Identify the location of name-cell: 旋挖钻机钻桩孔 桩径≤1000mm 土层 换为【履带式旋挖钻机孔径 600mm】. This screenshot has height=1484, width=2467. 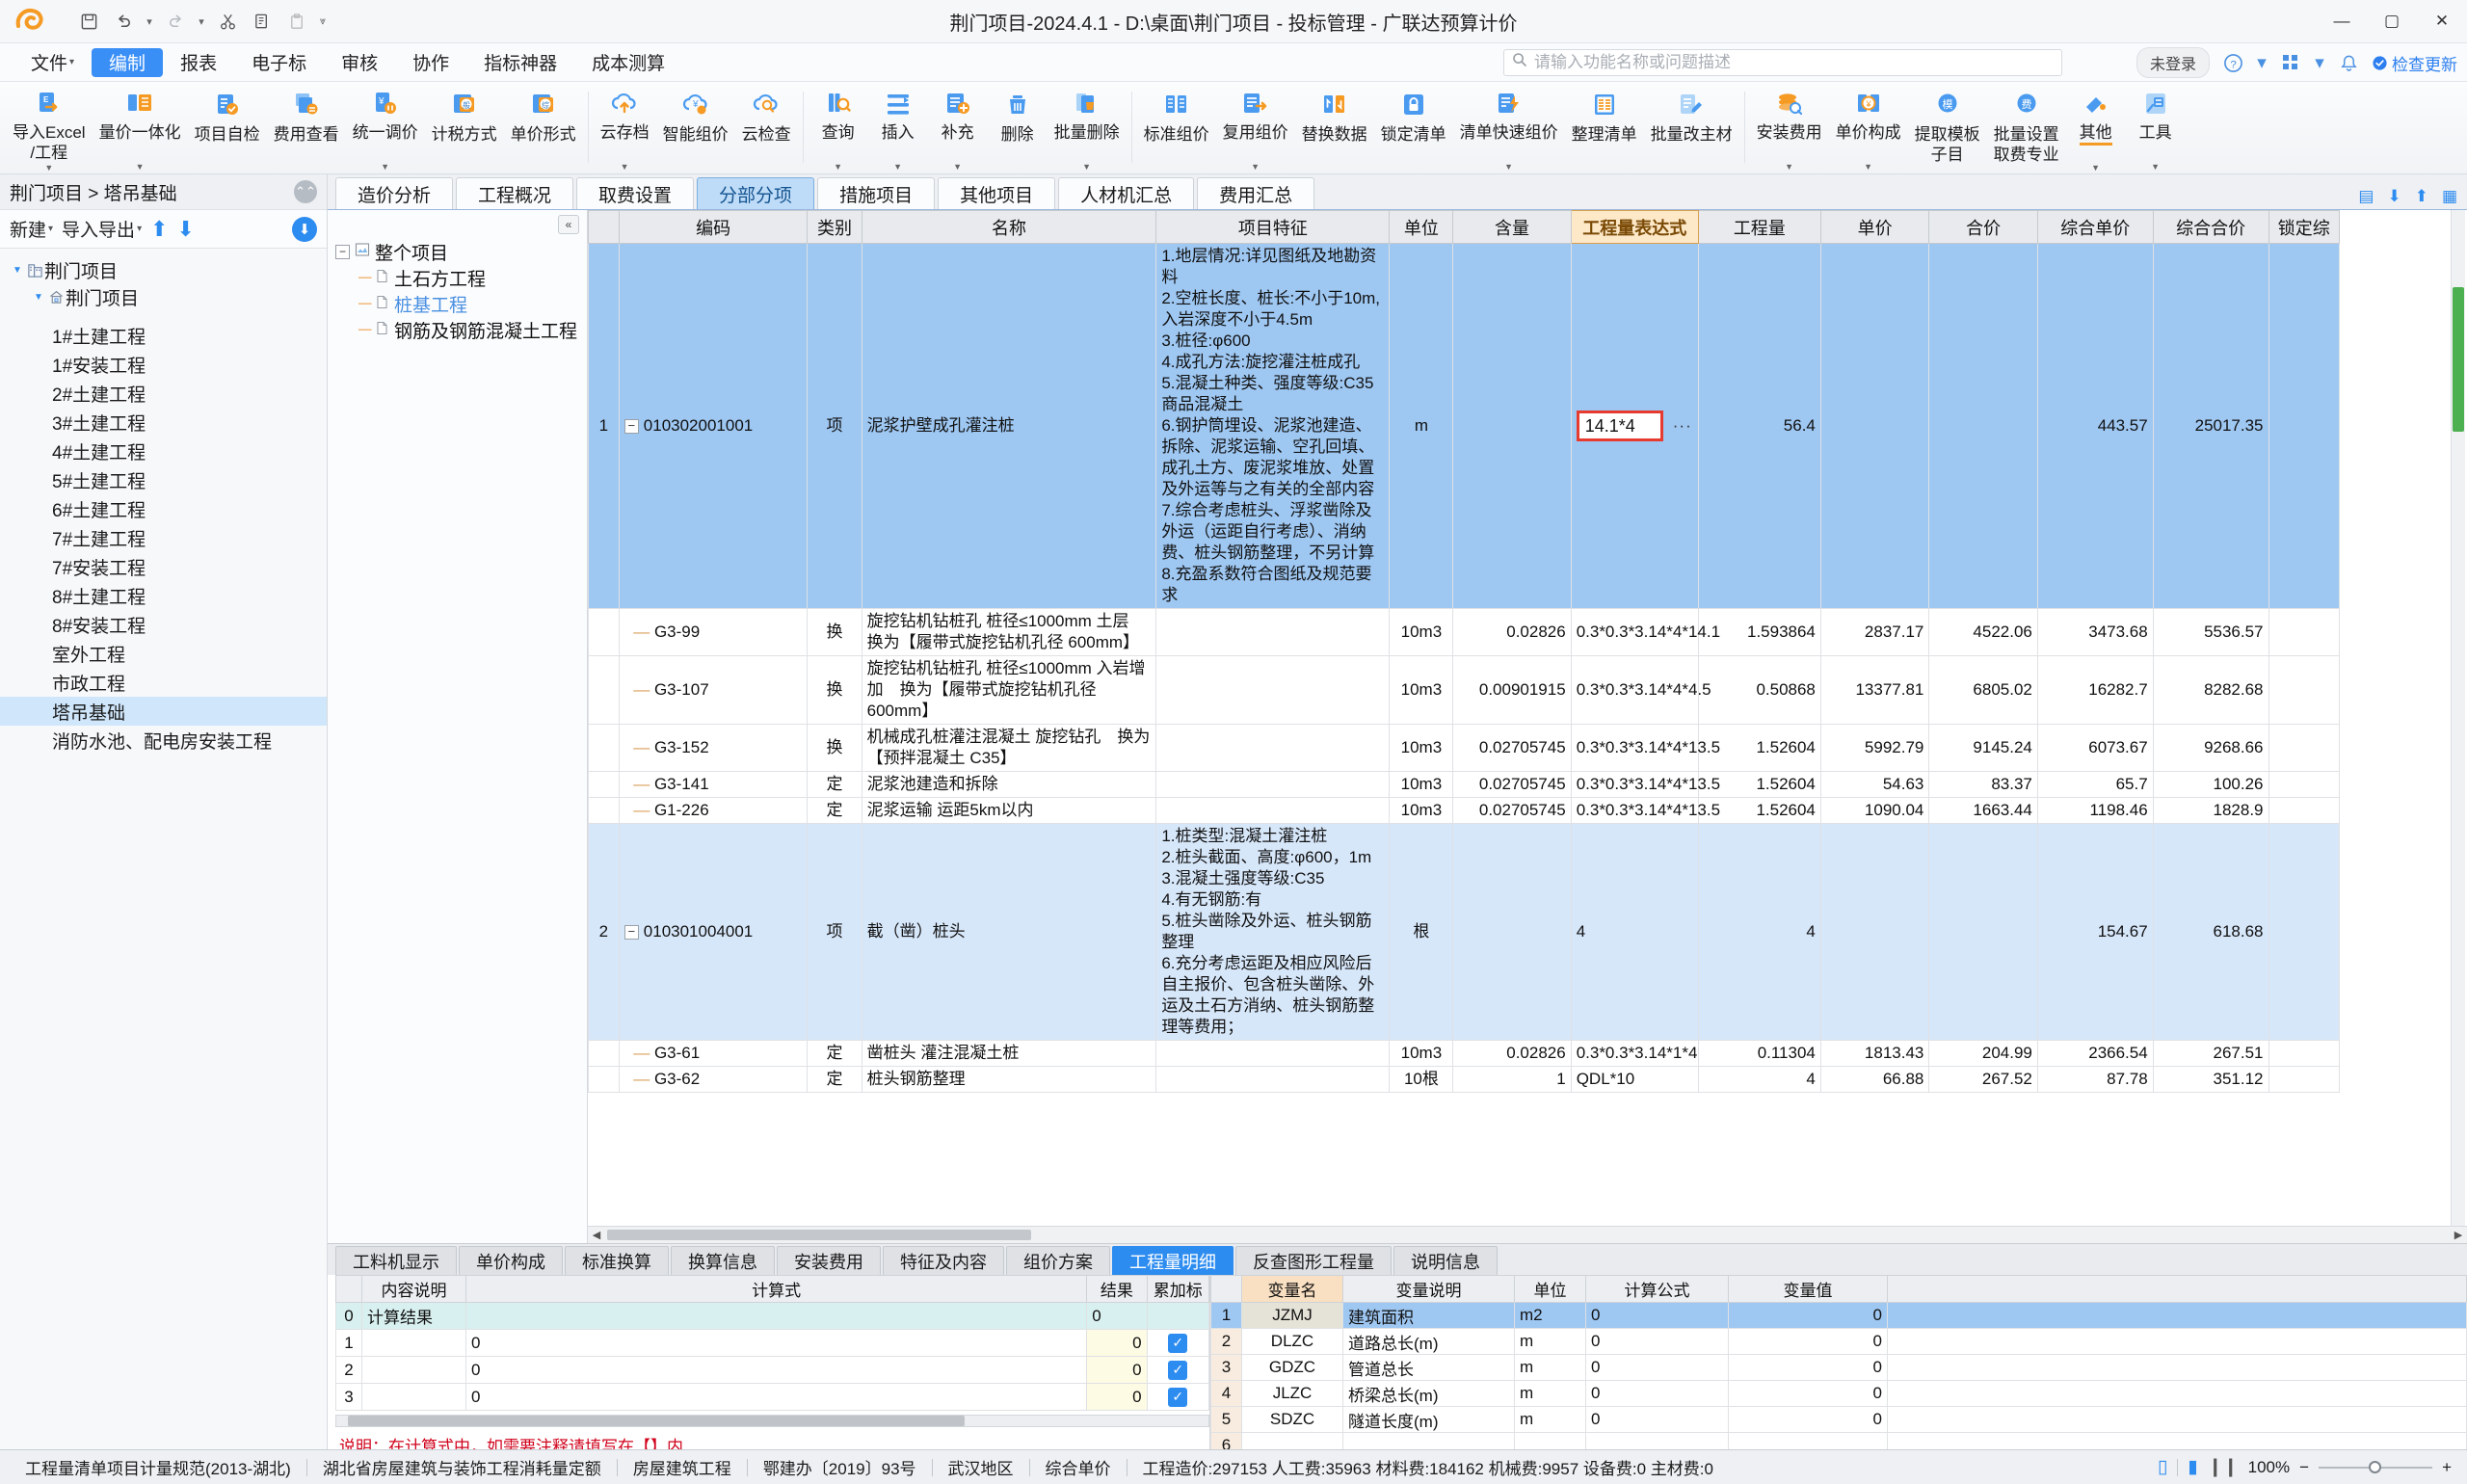
(1009, 632).